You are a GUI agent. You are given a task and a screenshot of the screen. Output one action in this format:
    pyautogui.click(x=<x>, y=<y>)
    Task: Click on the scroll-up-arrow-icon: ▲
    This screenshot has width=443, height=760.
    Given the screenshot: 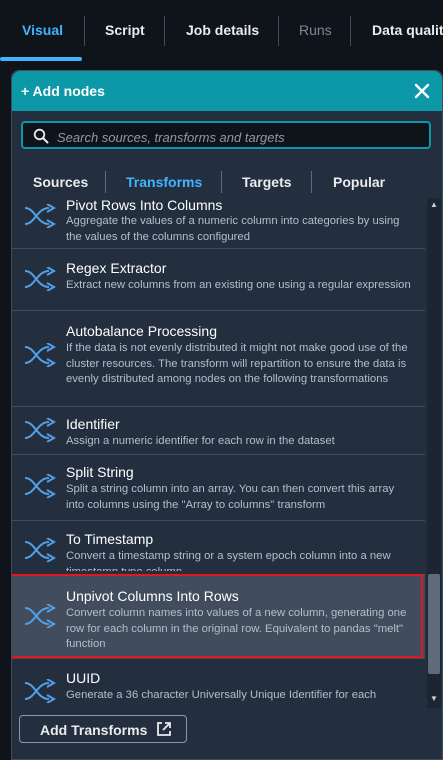 What is the action you would take?
    pyautogui.click(x=434, y=205)
    